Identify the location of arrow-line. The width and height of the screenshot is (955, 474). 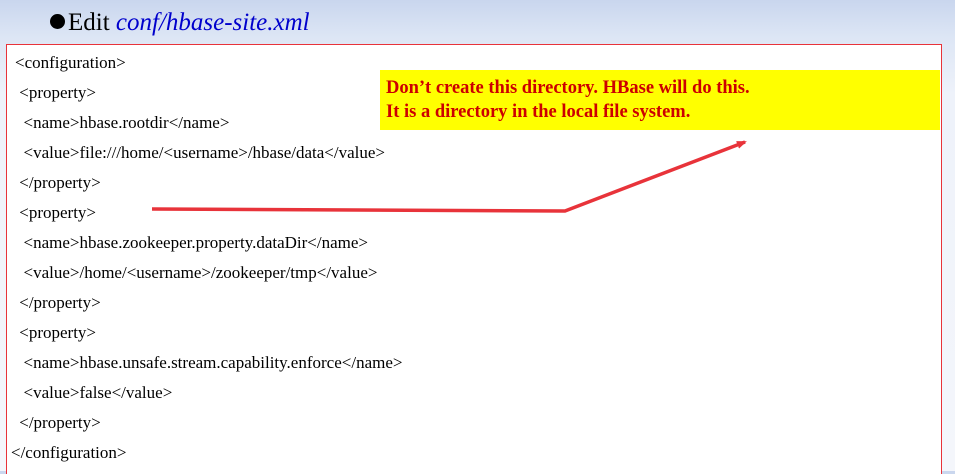
(449, 176).